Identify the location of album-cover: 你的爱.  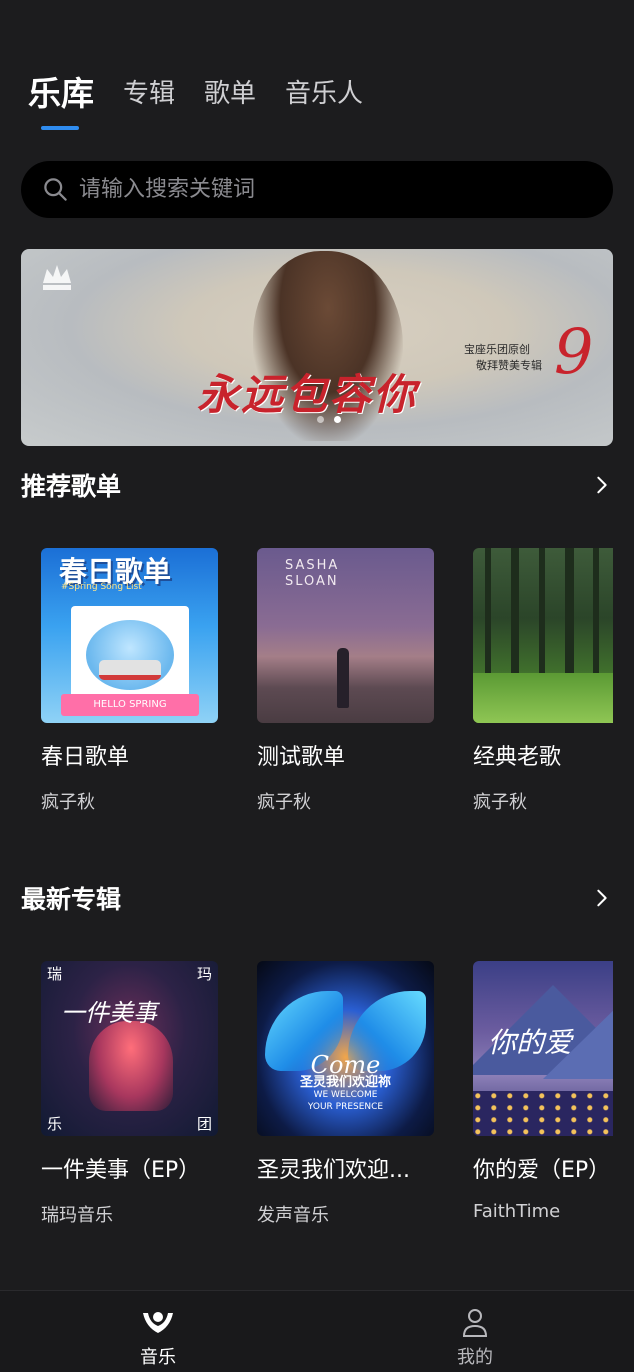
(543, 1048).